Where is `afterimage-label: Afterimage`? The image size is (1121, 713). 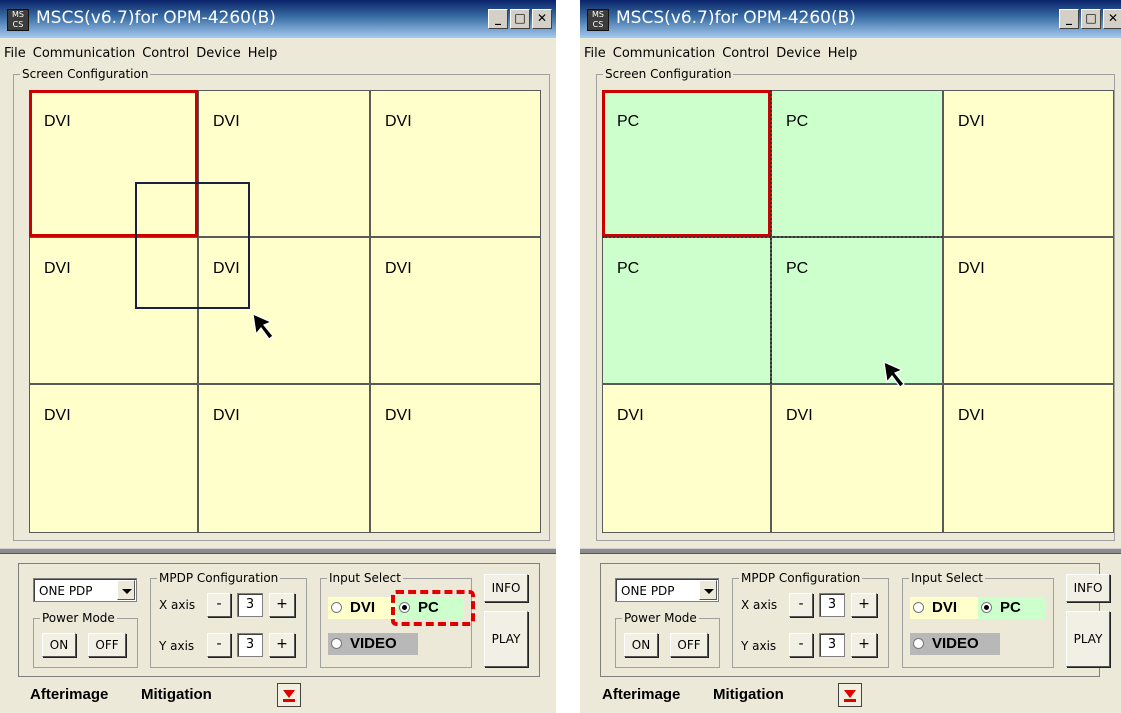 afterimage-label: Afterimage is located at coordinates (641, 694).